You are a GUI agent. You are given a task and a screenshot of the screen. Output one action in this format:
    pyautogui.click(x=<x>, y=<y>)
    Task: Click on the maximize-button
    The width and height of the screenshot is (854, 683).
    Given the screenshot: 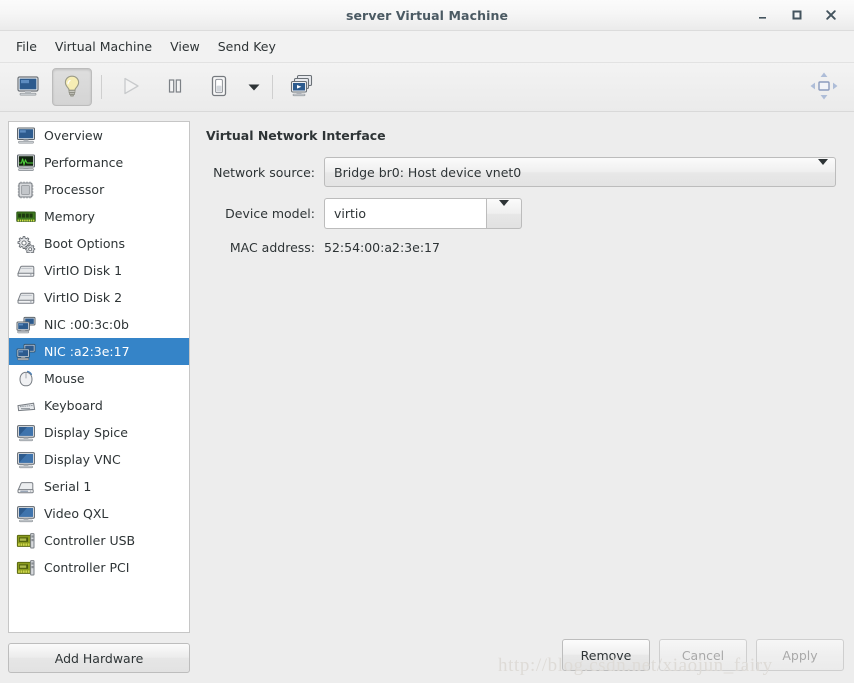 What is the action you would take?
    pyautogui.click(x=797, y=15)
    